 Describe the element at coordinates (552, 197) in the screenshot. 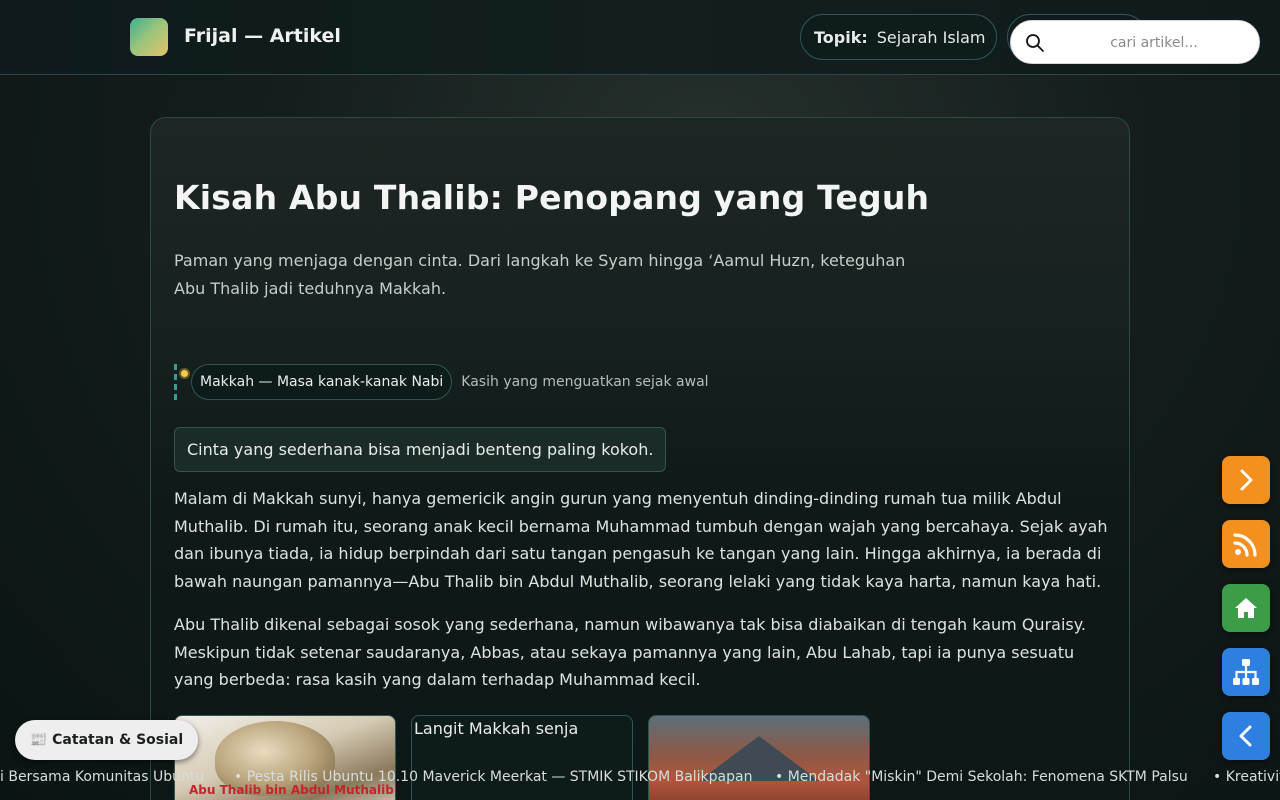

I see `article-title: Kisah Abu Thalib: Penopang yang Teguh` at that location.